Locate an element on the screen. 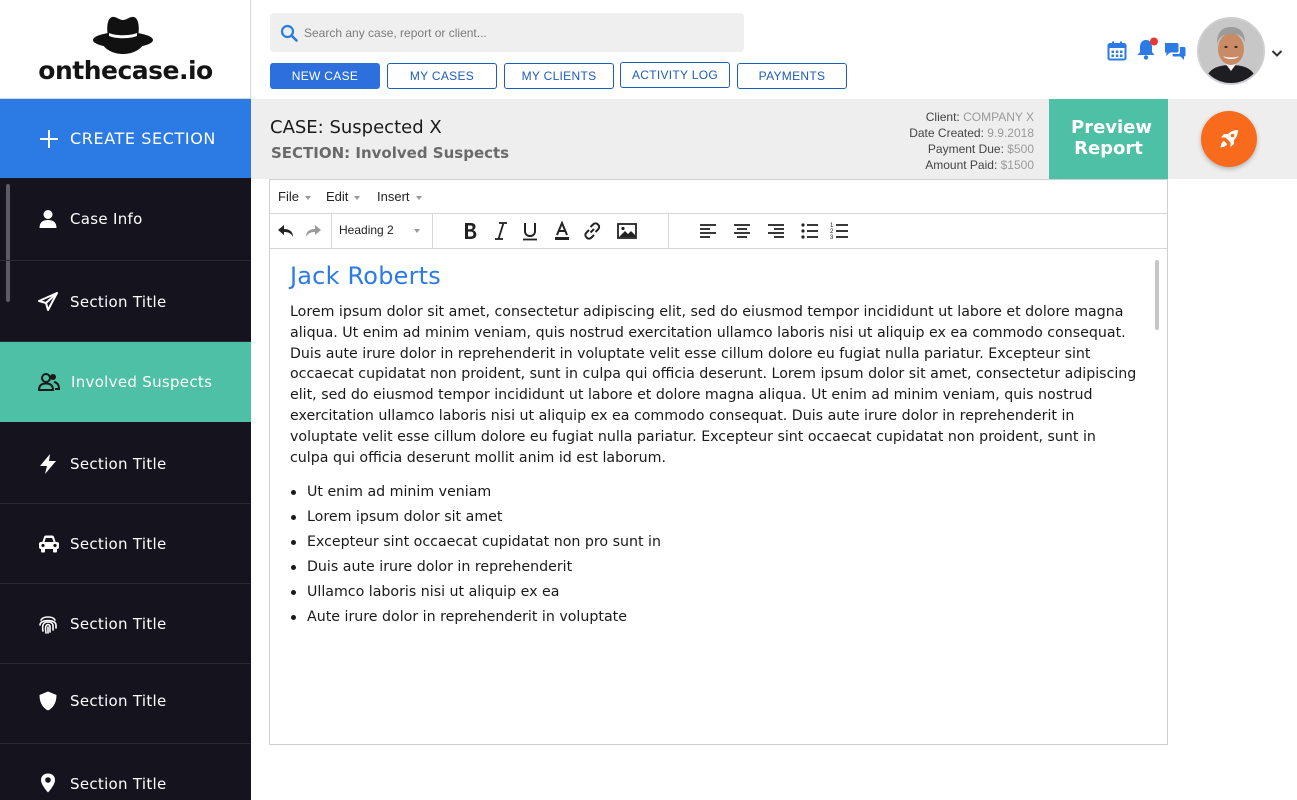  editor-toolbar: Heading 2 1 2 3 is located at coordinates (718, 231).